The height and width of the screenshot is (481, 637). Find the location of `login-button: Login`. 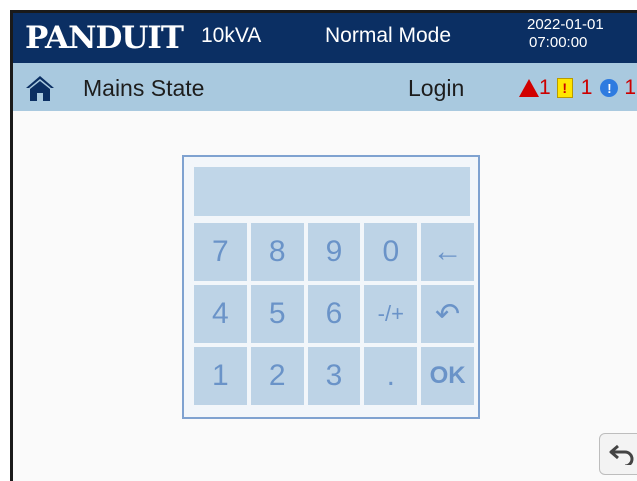

login-button: Login is located at coordinates (436, 88).